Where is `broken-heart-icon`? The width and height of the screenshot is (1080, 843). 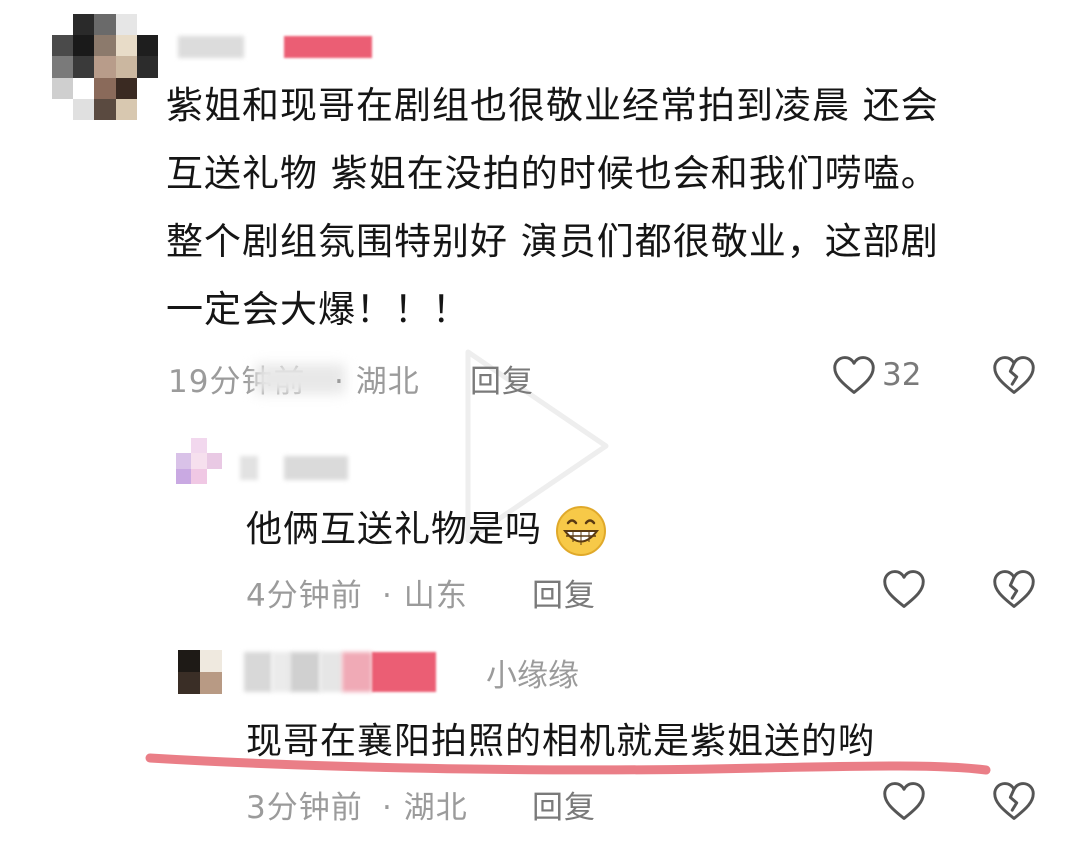 broken-heart-icon is located at coordinates (1014, 801).